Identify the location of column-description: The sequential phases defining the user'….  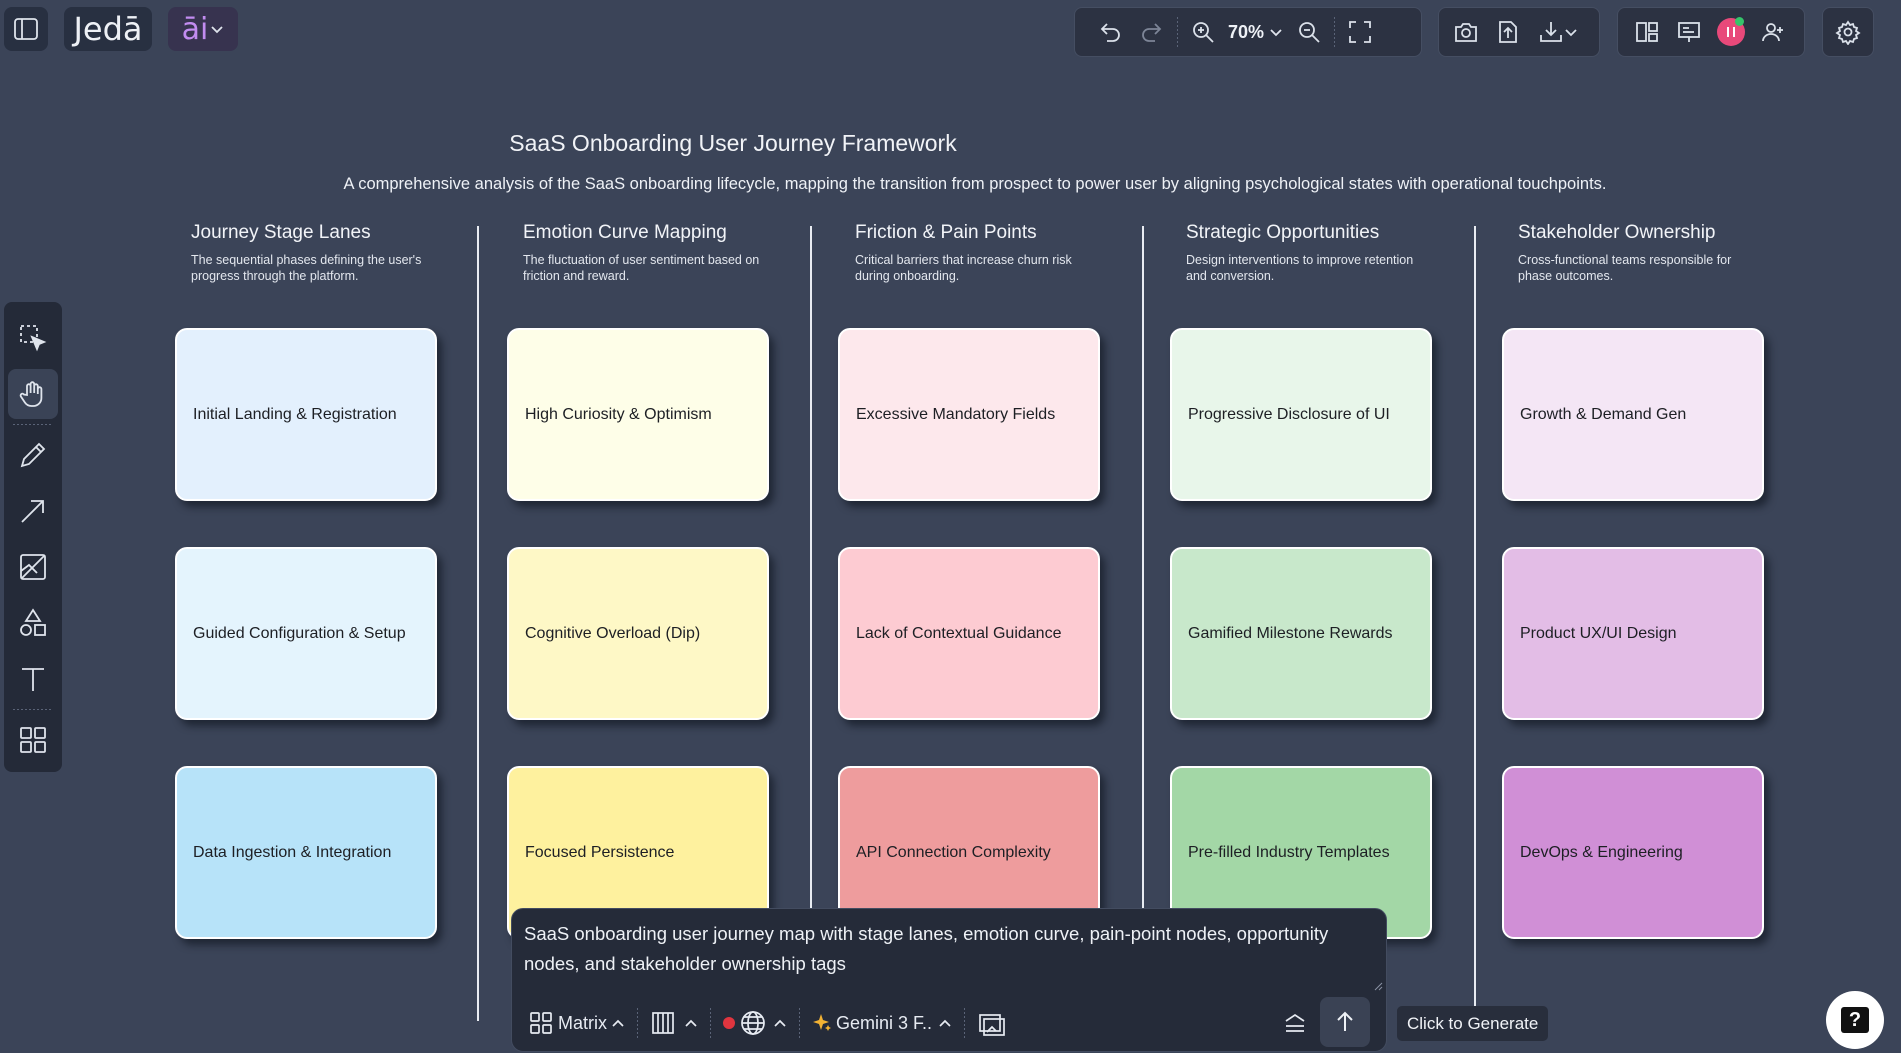
(306, 268).